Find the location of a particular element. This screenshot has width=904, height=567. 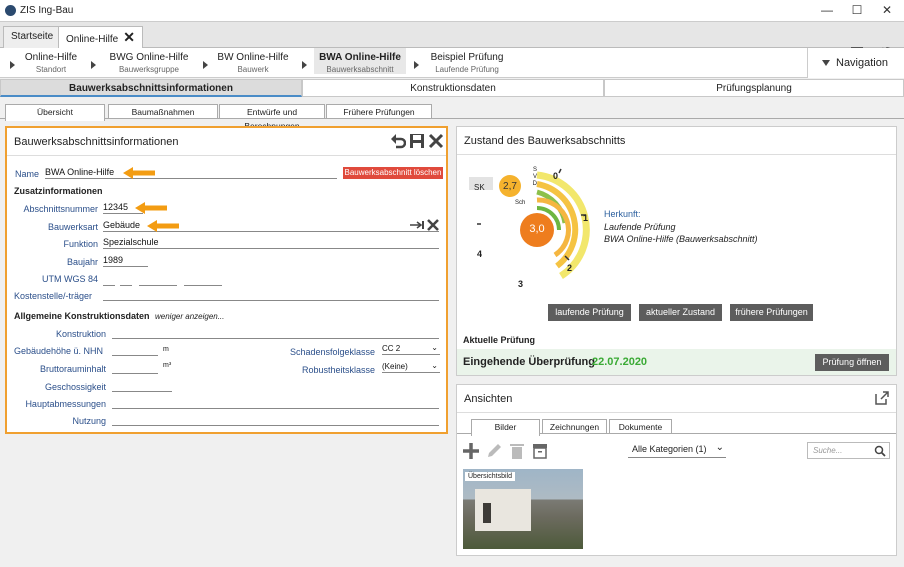

breadcrumb-bauwerk: BW Online-Hilfe Bauwerk is located at coordinates (253, 63).